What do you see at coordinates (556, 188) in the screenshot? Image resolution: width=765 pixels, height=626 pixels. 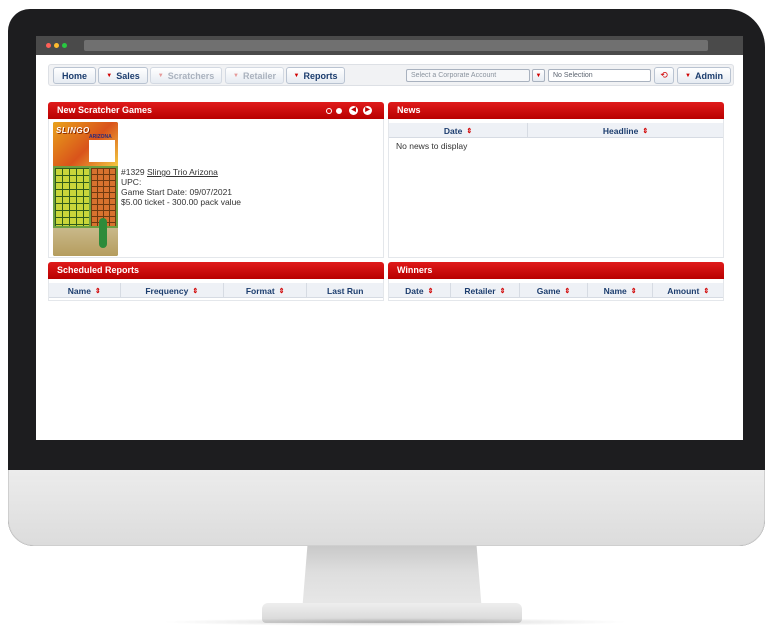 I see `news-body: Date ⇕ Headline ⇕ No news to display` at bounding box center [556, 188].